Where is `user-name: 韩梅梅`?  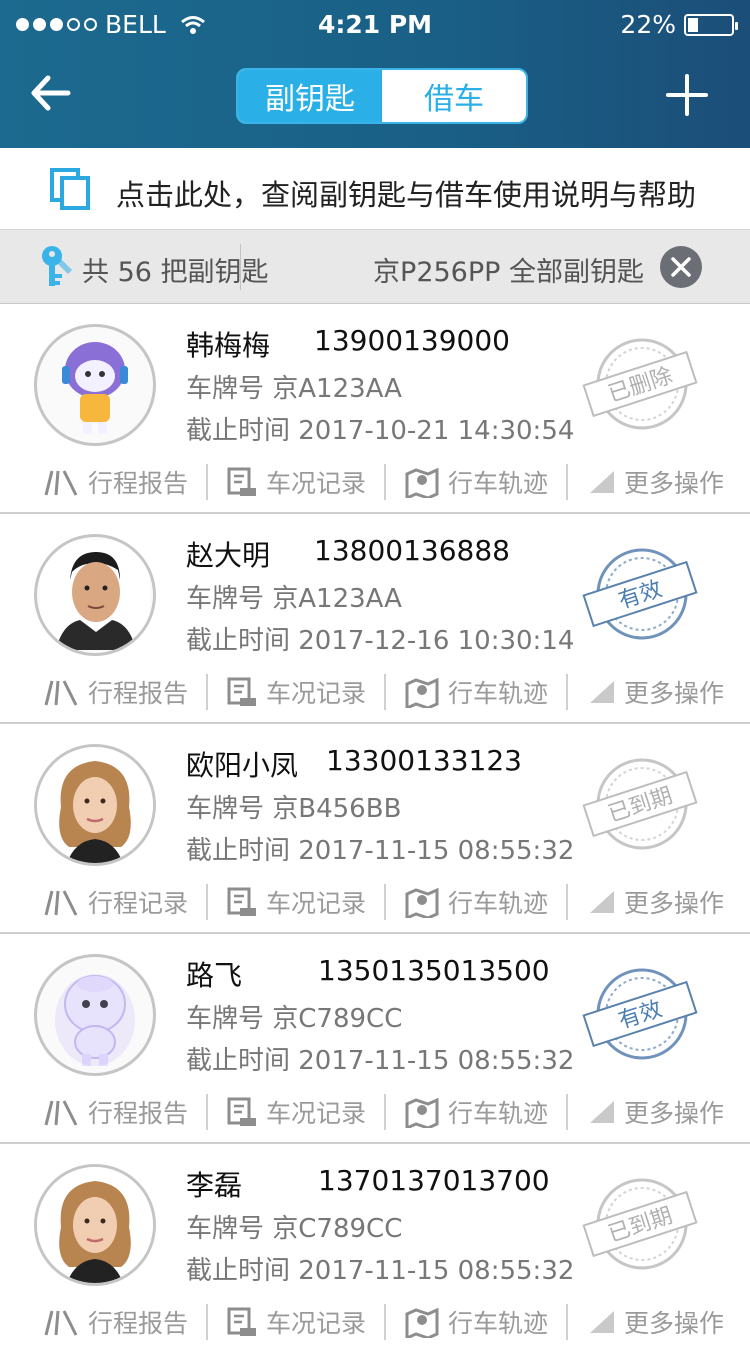
user-name: 韩梅梅 is located at coordinates (228, 345).